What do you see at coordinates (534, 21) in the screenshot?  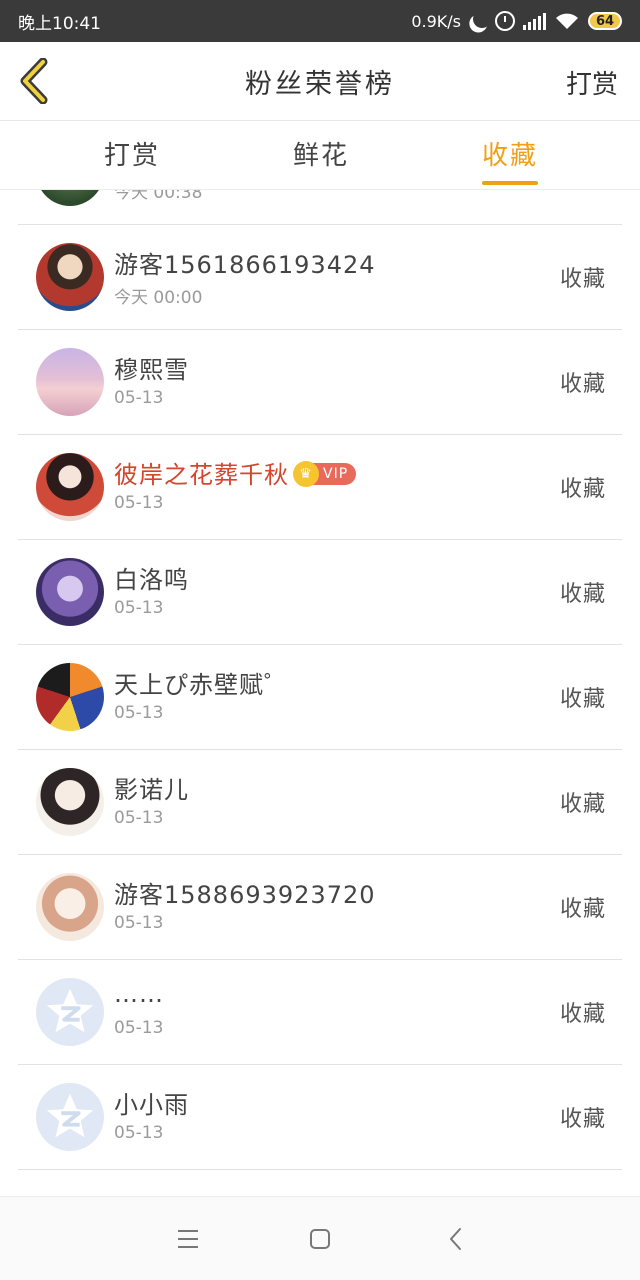 I see `signal-icon` at bounding box center [534, 21].